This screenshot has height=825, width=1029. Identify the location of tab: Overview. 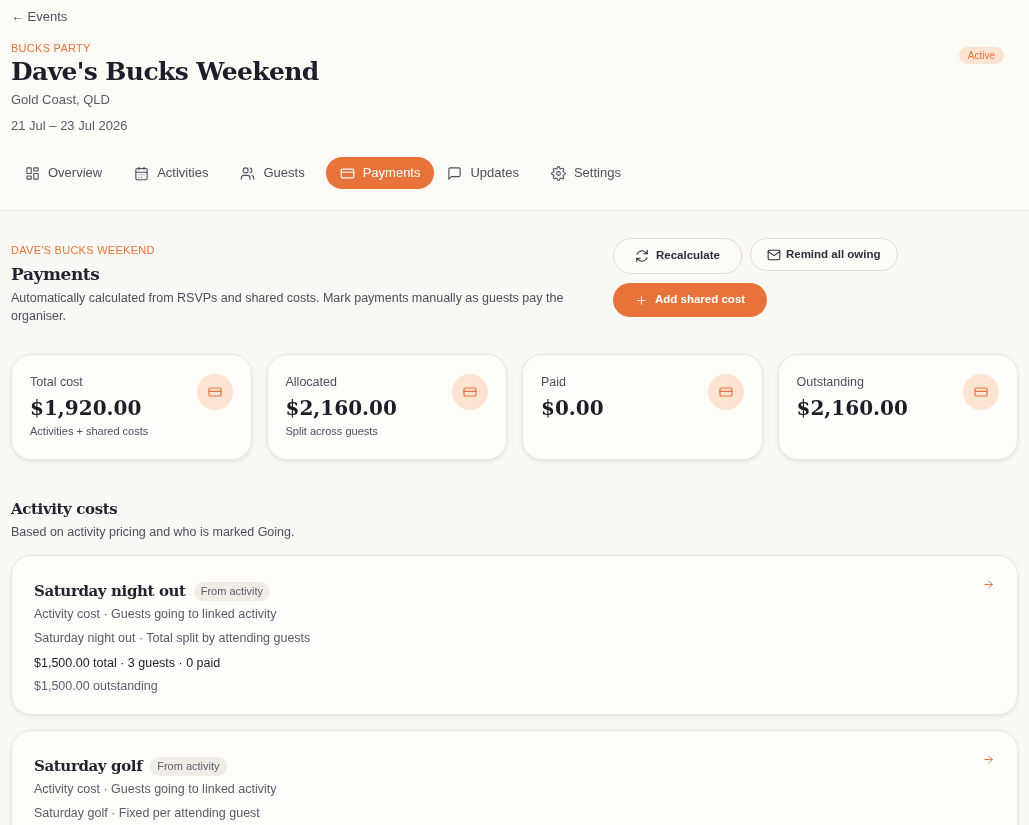
(64, 173).